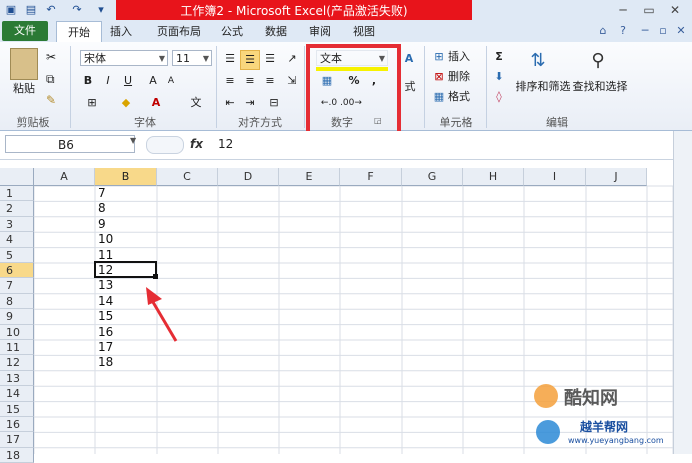 The image size is (692, 463). What do you see at coordinates (156, 103) in the screenshot?
I see `font-color-icon: A` at bounding box center [156, 103].